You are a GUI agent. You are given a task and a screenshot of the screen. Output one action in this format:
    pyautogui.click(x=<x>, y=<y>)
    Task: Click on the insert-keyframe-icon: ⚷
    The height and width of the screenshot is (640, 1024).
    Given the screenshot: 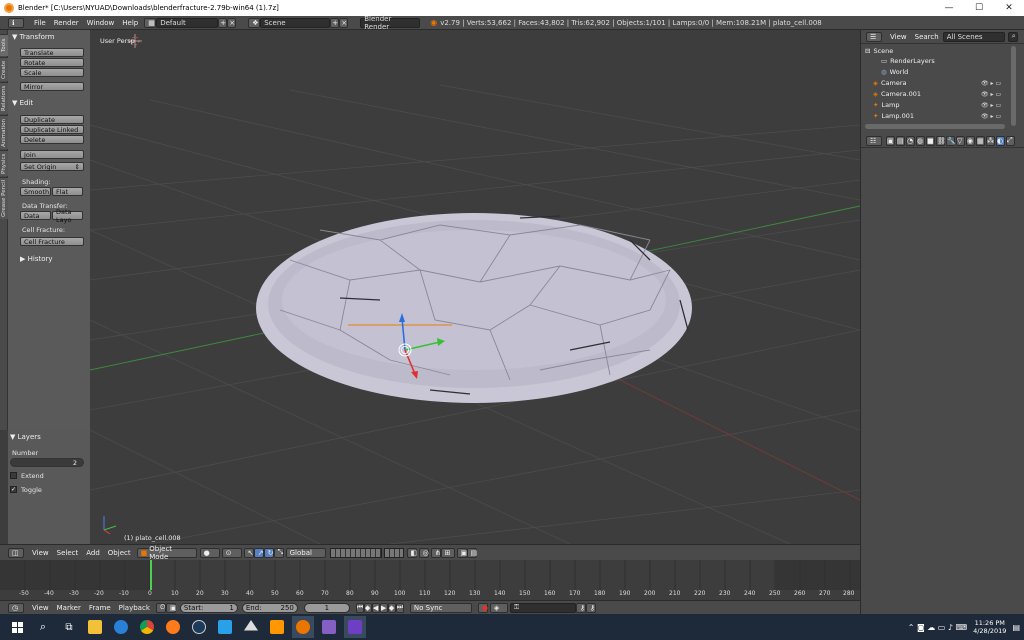 What is the action you would take?
    pyautogui.click(x=580, y=607)
    